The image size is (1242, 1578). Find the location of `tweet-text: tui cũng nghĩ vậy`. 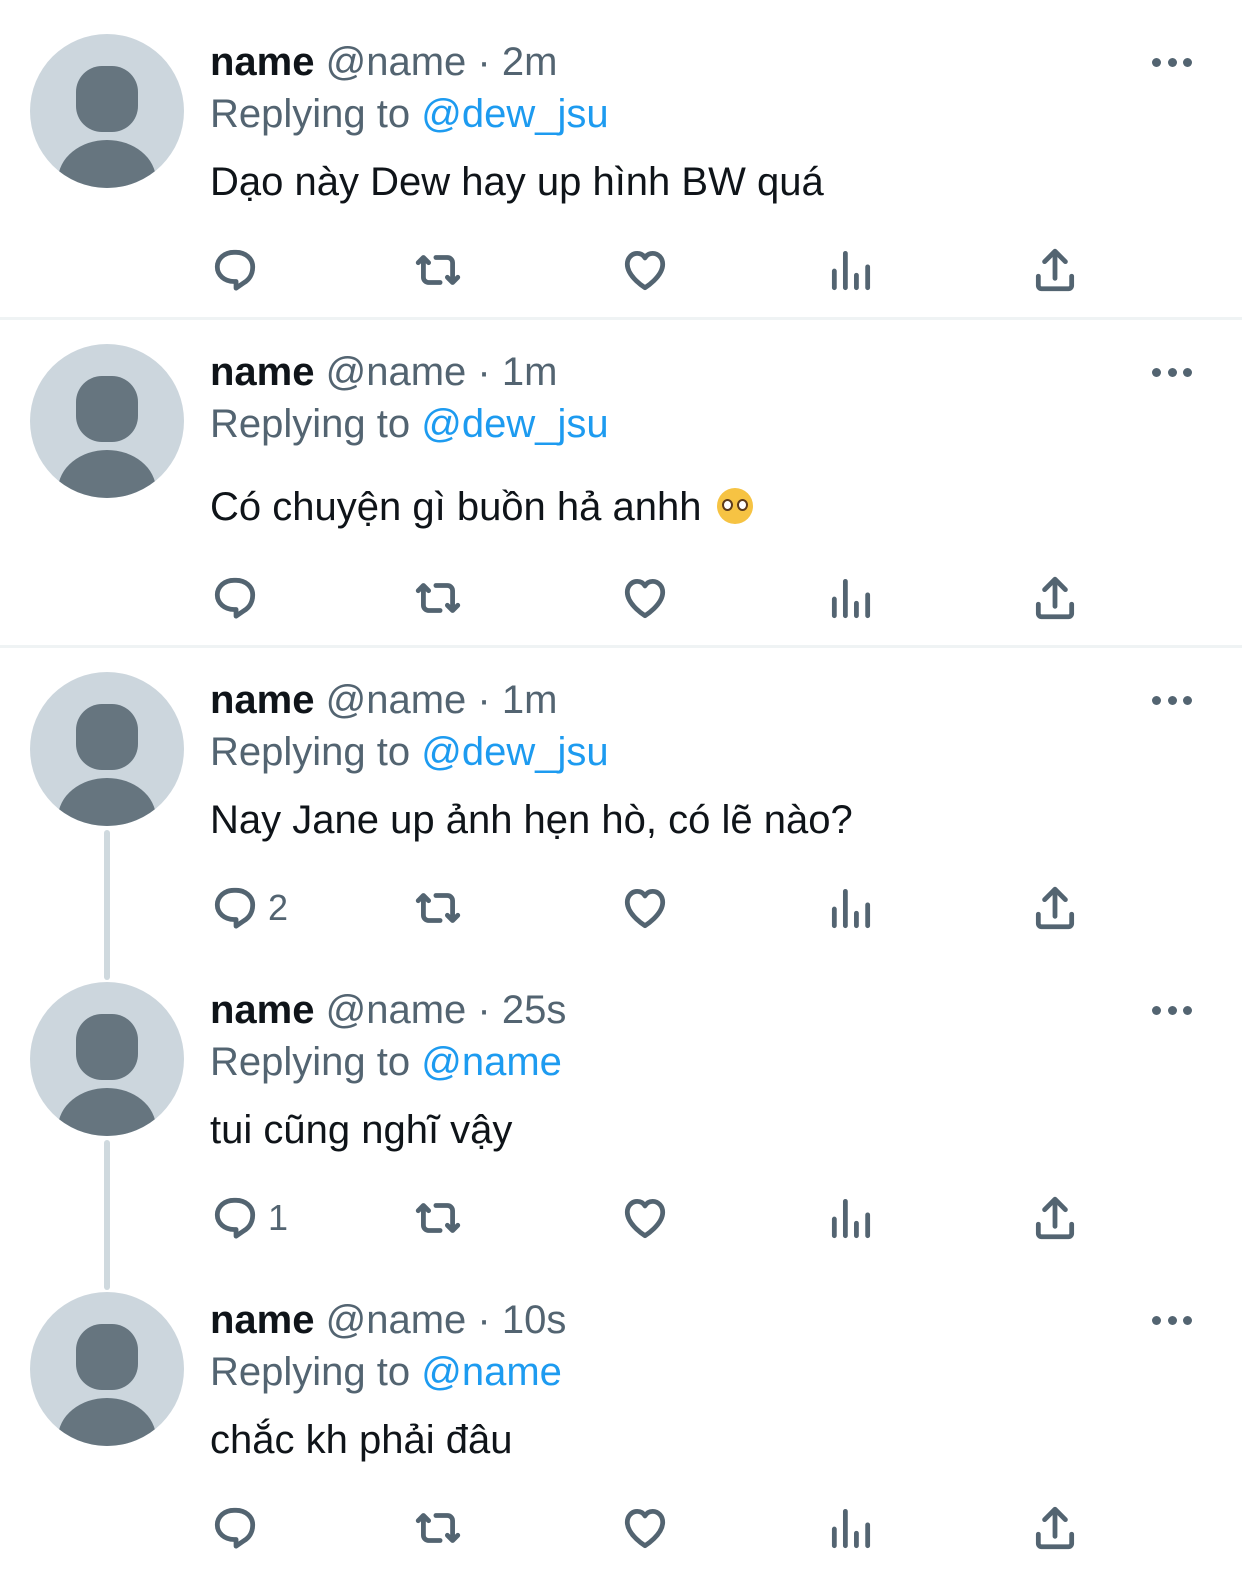

tweet-text: tui cũng nghĩ vậy is located at coordinates (361, 1130).